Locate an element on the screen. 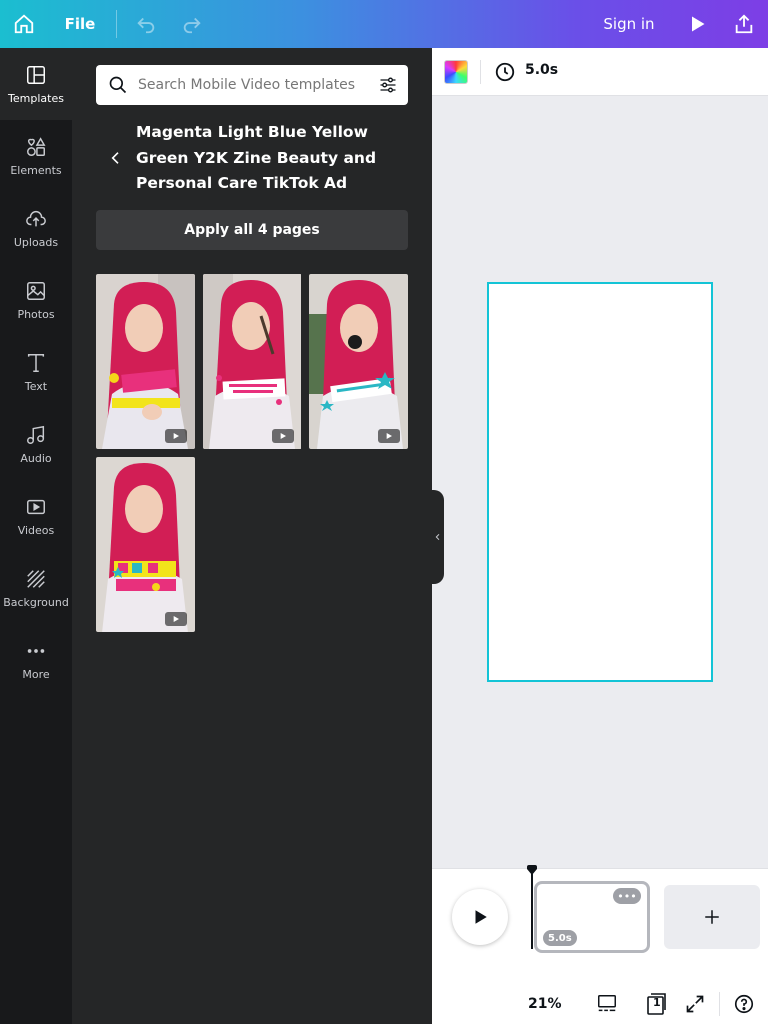  filter-icon is located at coordinates (388, 85).